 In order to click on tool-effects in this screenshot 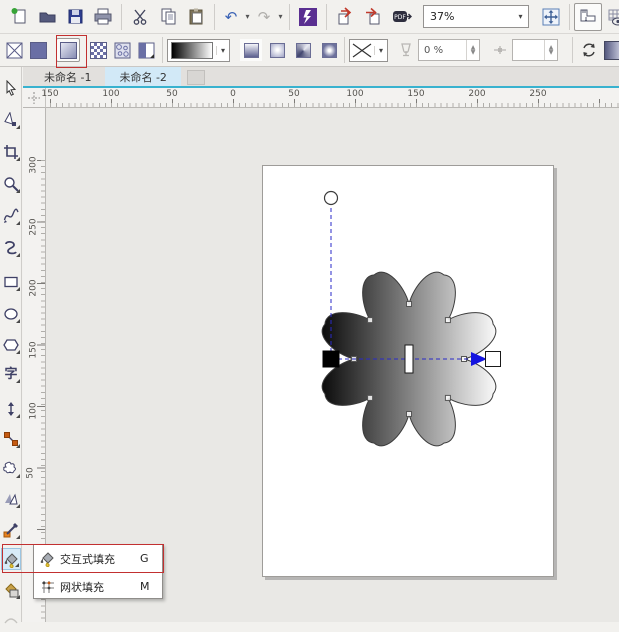, I will do `click(11, 499)`.